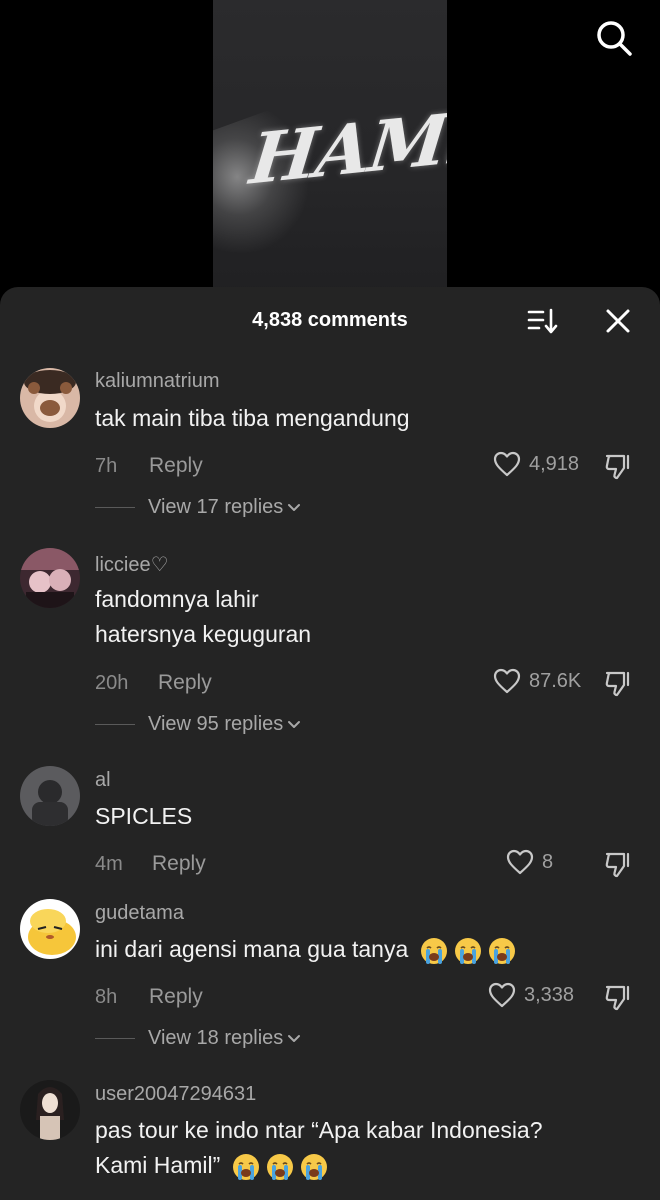 The width and height of the screenshot is (660, 1200). Describe the element at coordinates (175, 1094) in the screenshot. I see `comment-username: user20047294631` at that location.